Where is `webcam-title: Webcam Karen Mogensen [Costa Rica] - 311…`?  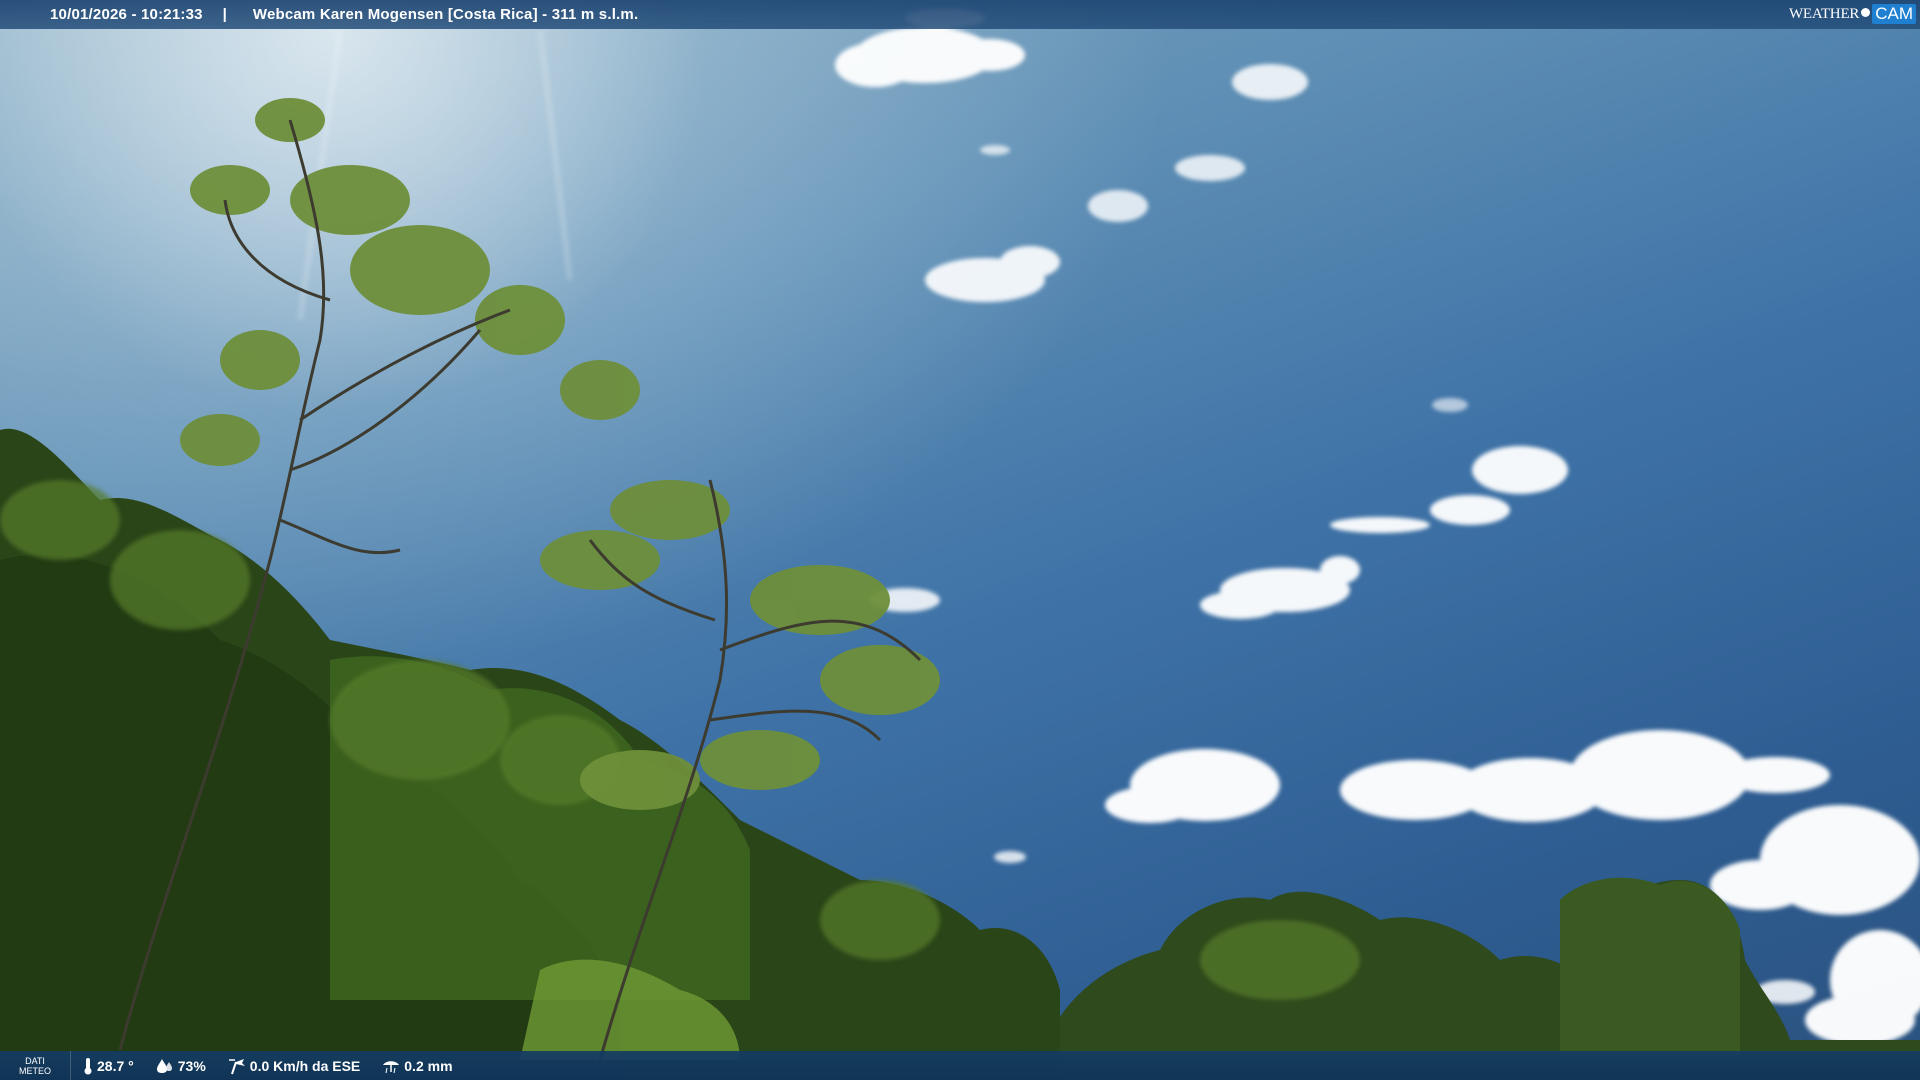
webcam-title: Webcam Karen Mogensen [Costa Rica] - 311… is located at coordinates (445, 14).